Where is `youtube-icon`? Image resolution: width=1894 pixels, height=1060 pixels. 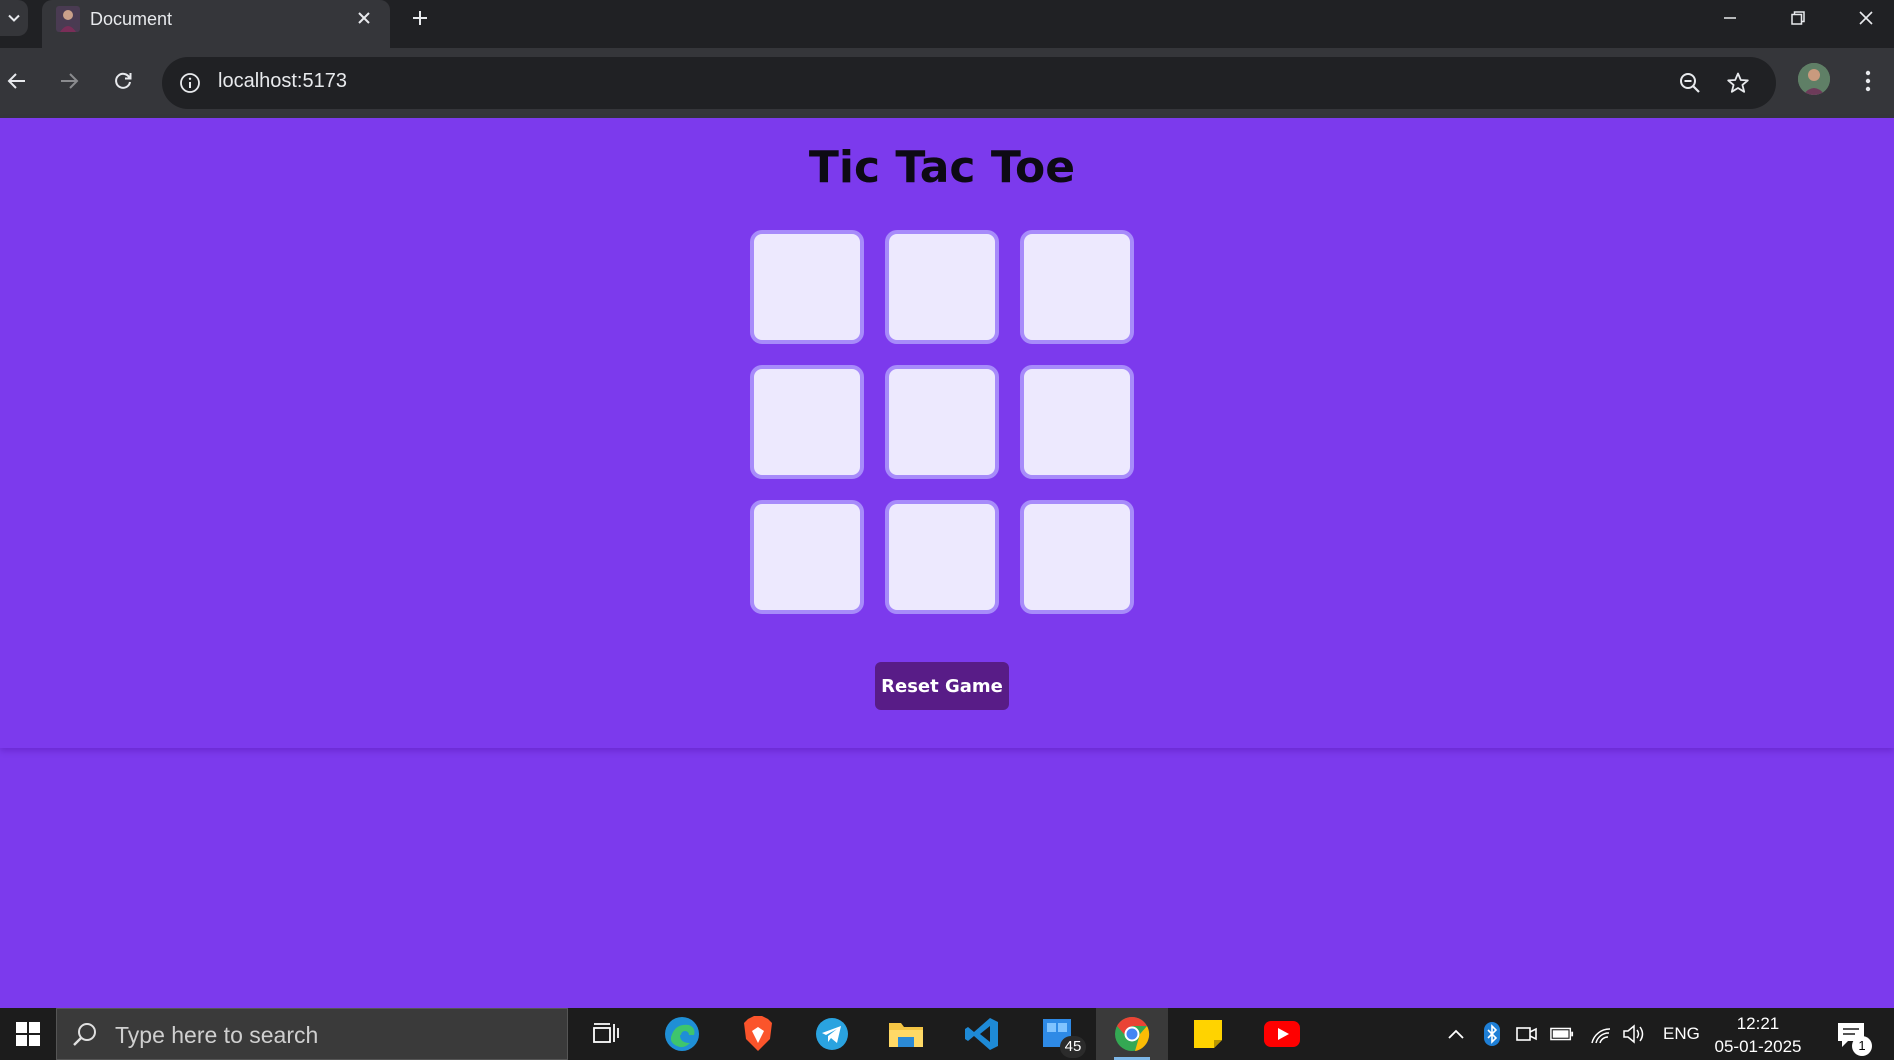
youtube-icon is located at coordinates (1282, 1034).